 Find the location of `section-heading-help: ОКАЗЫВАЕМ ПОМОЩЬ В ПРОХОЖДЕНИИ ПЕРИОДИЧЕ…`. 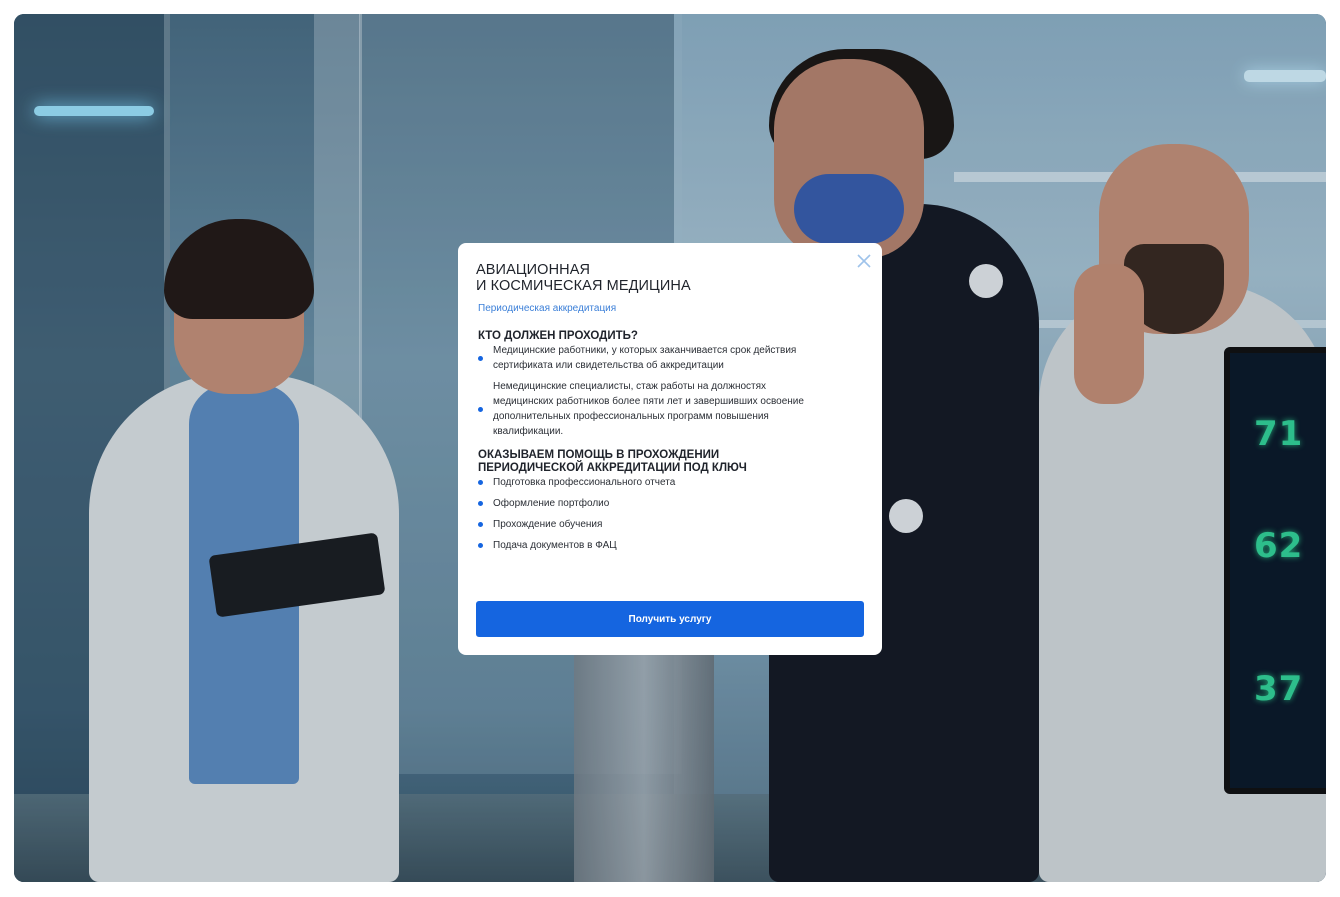

section-heading-help: ОКАЗЫВАЕМ ПОМОЩЬ В ПРОХОЖДЕНИИ ПЕРИОДИЧЕ… is located at coordinates (670, 462).